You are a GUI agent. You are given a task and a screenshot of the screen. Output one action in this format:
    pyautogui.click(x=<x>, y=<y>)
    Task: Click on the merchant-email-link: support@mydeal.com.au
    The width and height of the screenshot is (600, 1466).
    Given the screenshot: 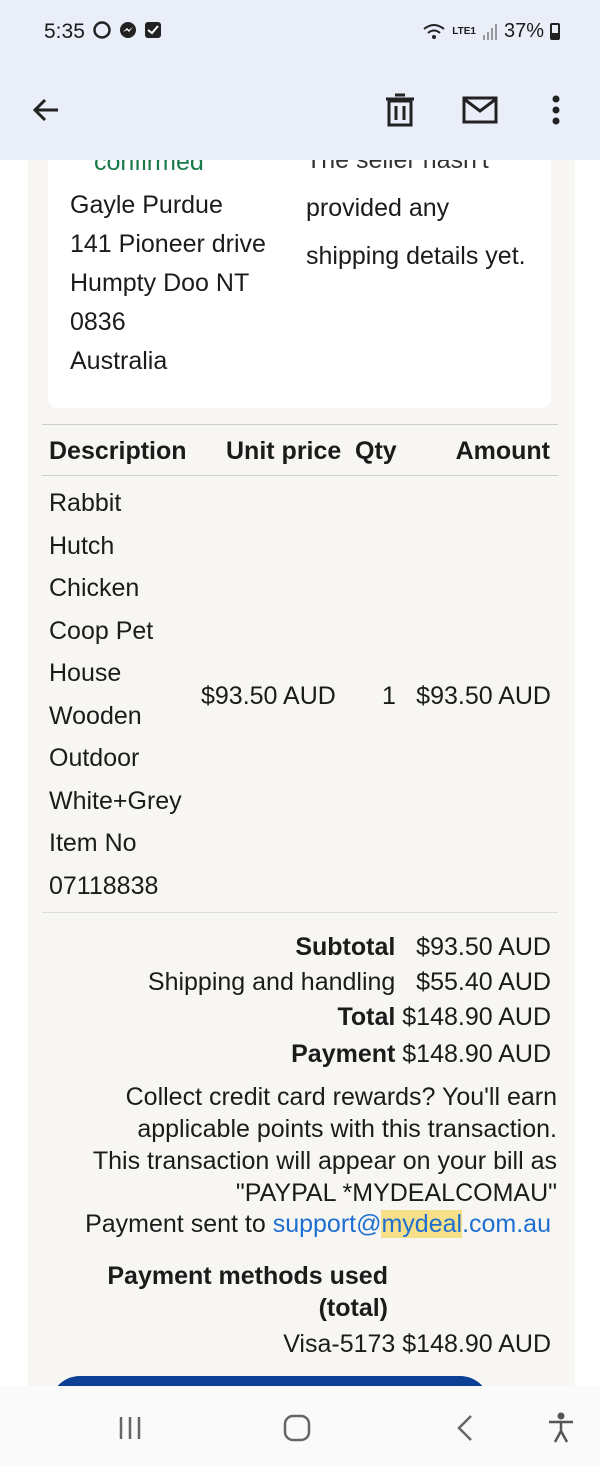 What is the action you would take?
    pyautogui.click(x=412, y=1224)
    